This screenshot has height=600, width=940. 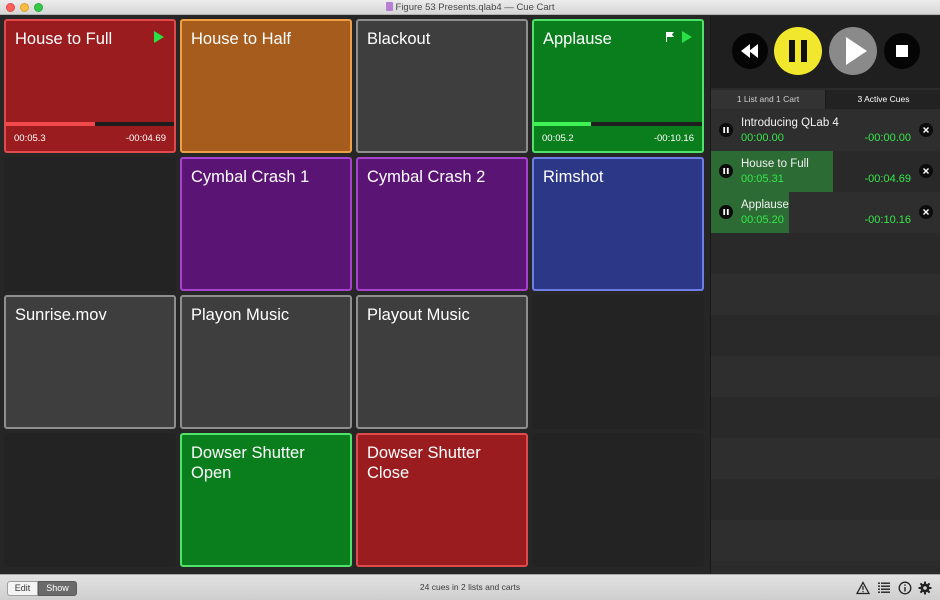 What do you see at coordinates (248, 463) in the screenshot?
I see `cue-name: Dowser Shutter Open` at bounding box center [248, 463].